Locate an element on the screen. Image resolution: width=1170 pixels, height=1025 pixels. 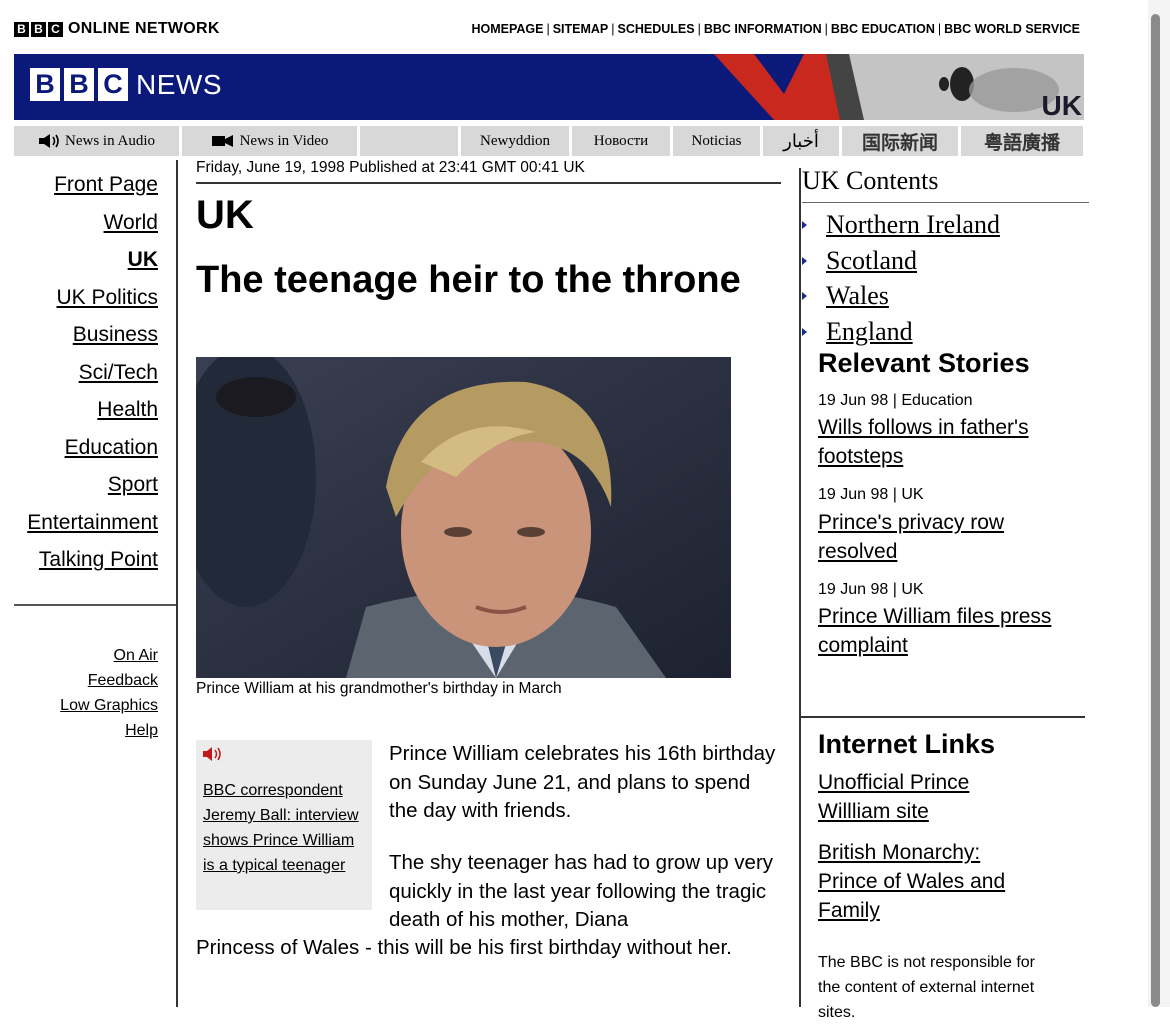
nav-entertainment: Entertainment is located at coordinates (79, 523).